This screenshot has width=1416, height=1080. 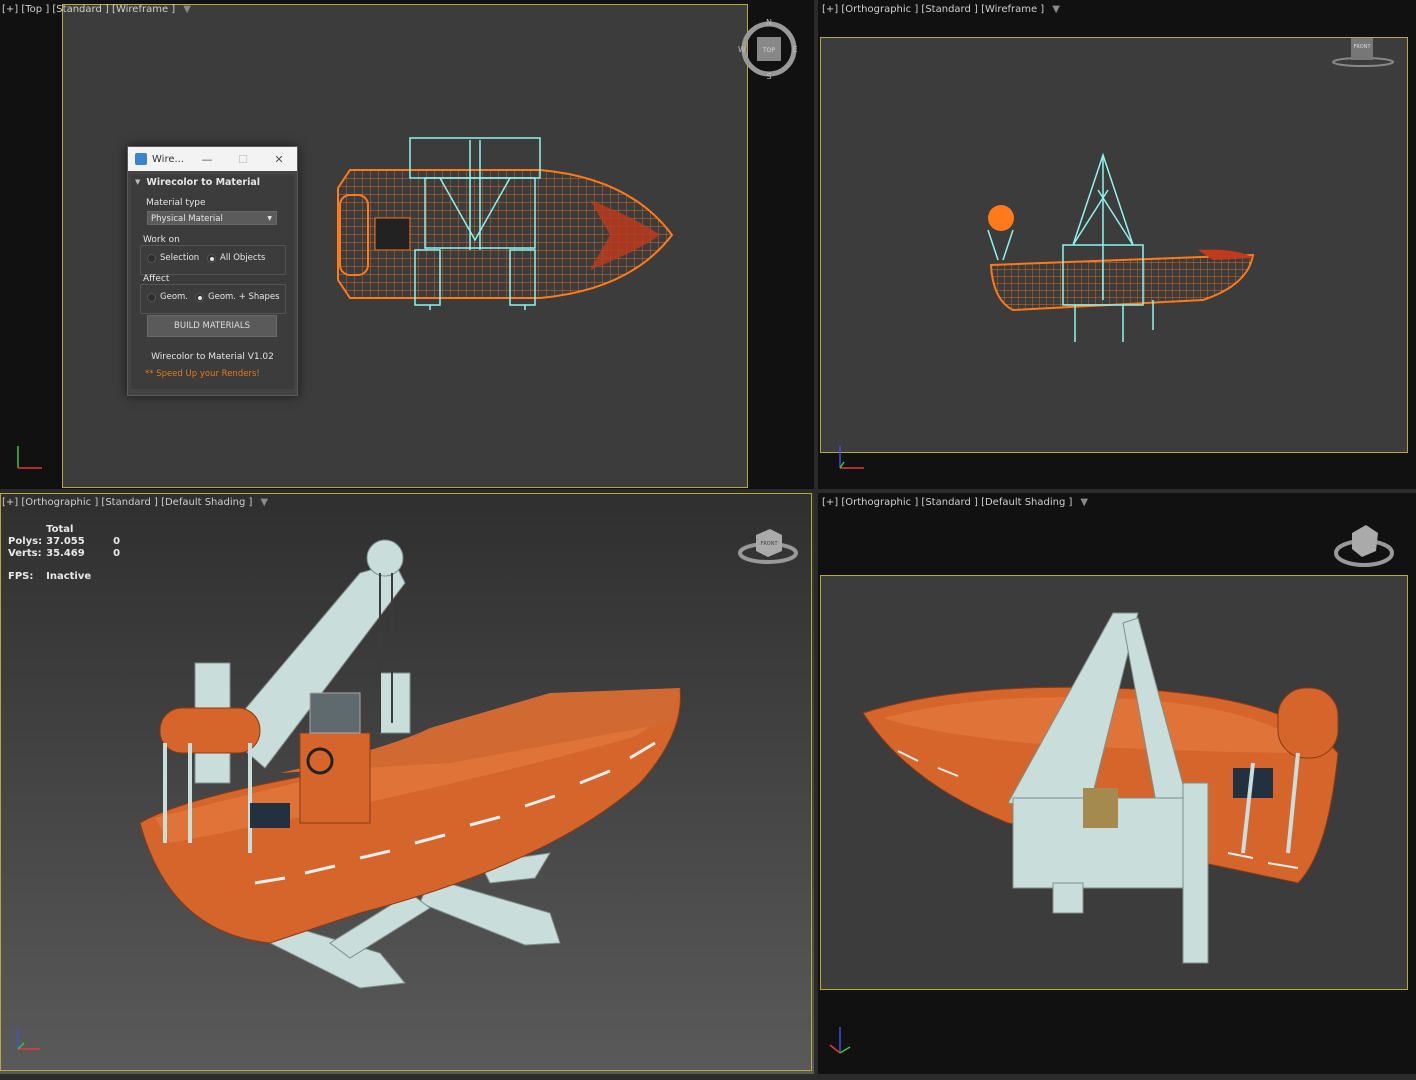 I want to click on close-icon: ✕, so click(x=279, y=159).